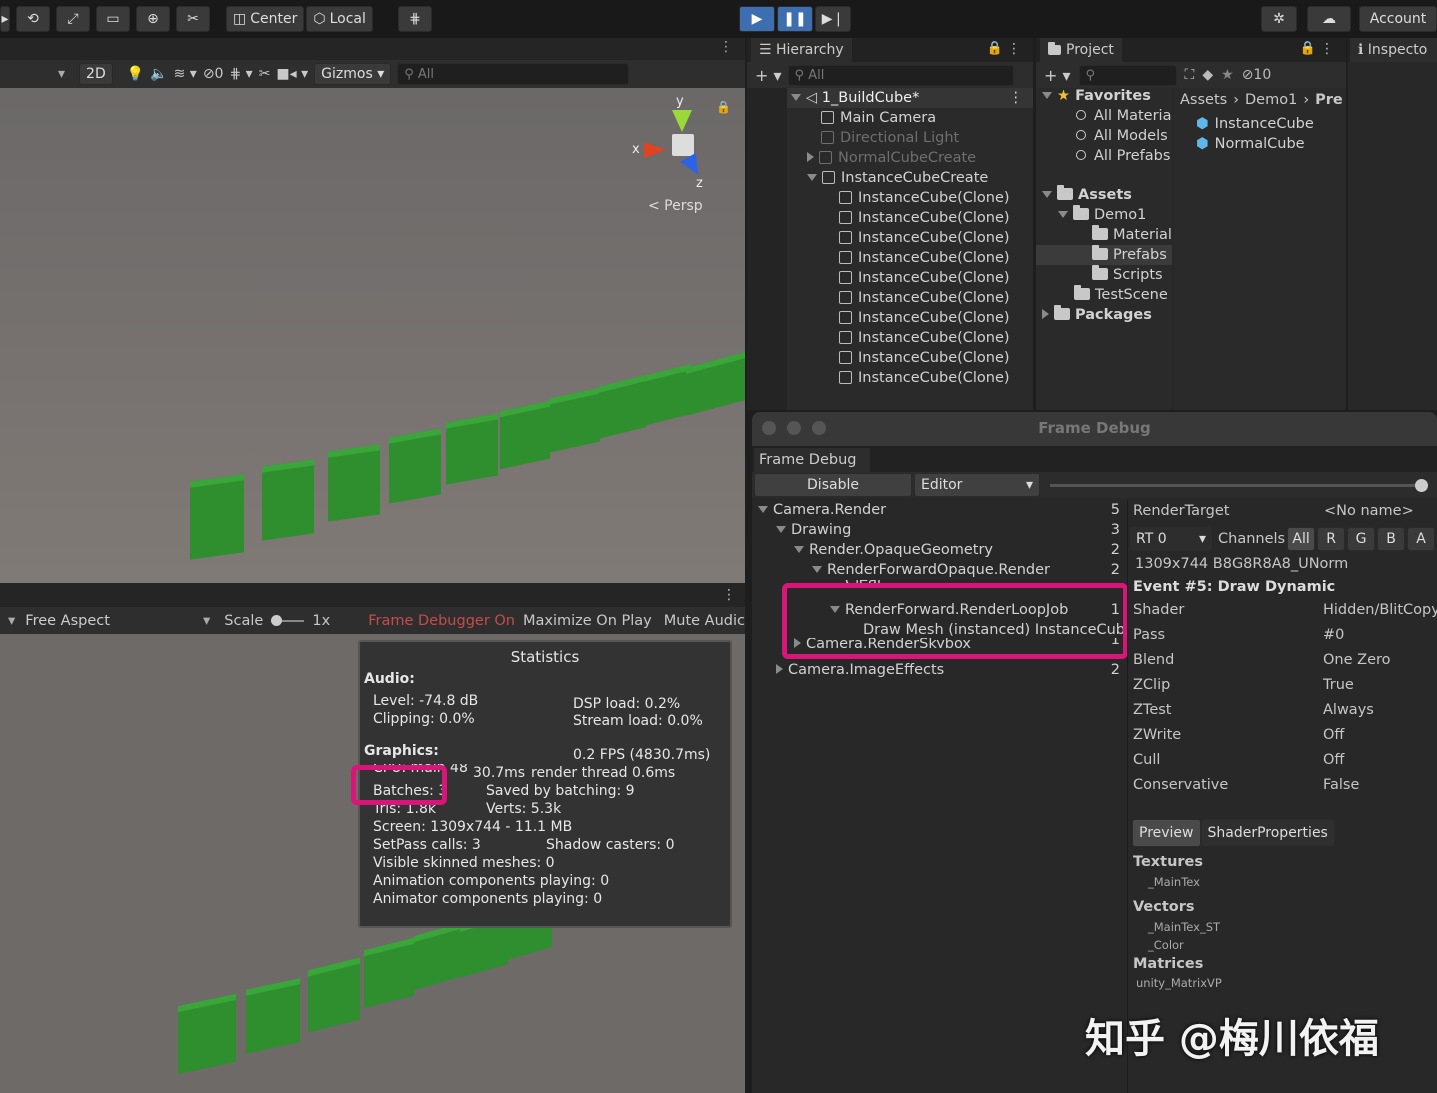 The height and width of the screenshot is (1093, 1437). What do you see at coordinates (939, 510) in the screenshot?
I see `frame-event-row: Camera.Render 5` at bounding box center [939, 510].